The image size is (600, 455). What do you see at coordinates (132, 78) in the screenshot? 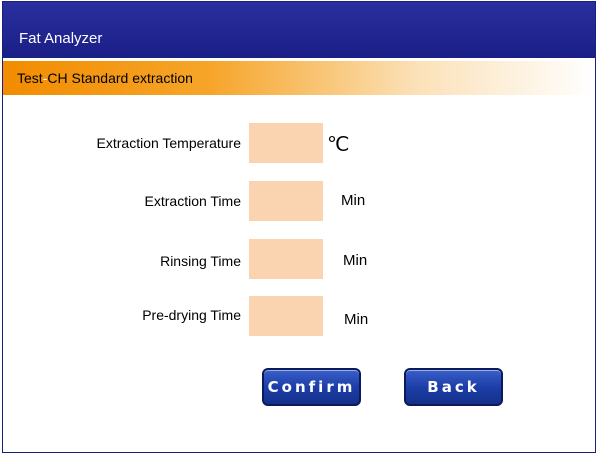
I see `test-method: Standard extraction` at bounding box center [132, 78].